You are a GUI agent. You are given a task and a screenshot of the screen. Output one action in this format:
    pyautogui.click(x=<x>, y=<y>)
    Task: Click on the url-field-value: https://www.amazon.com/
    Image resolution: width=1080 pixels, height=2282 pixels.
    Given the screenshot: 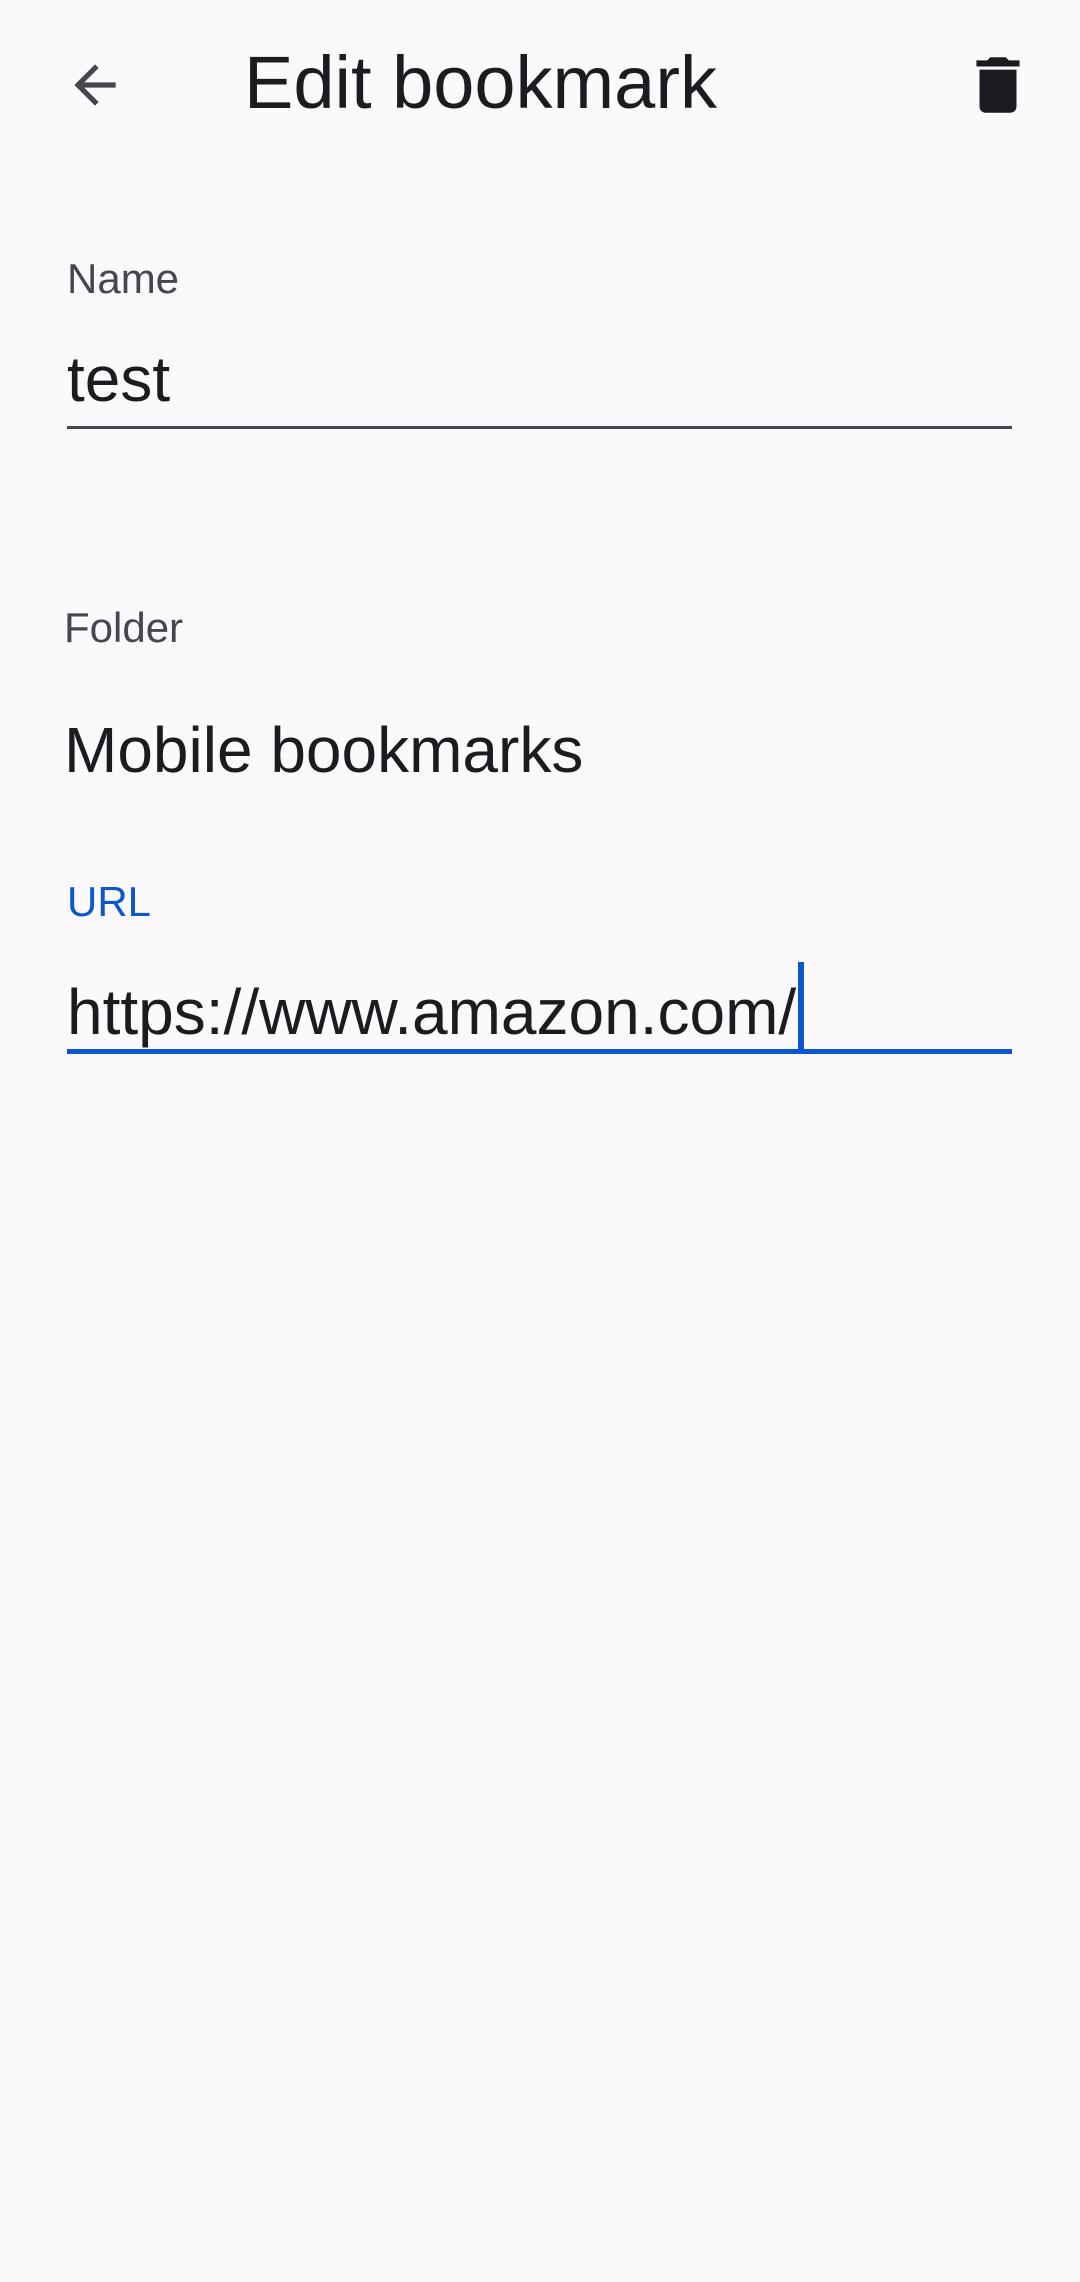 What is the action you would take?
    pyautogui.click(x=432, y=1012)
    